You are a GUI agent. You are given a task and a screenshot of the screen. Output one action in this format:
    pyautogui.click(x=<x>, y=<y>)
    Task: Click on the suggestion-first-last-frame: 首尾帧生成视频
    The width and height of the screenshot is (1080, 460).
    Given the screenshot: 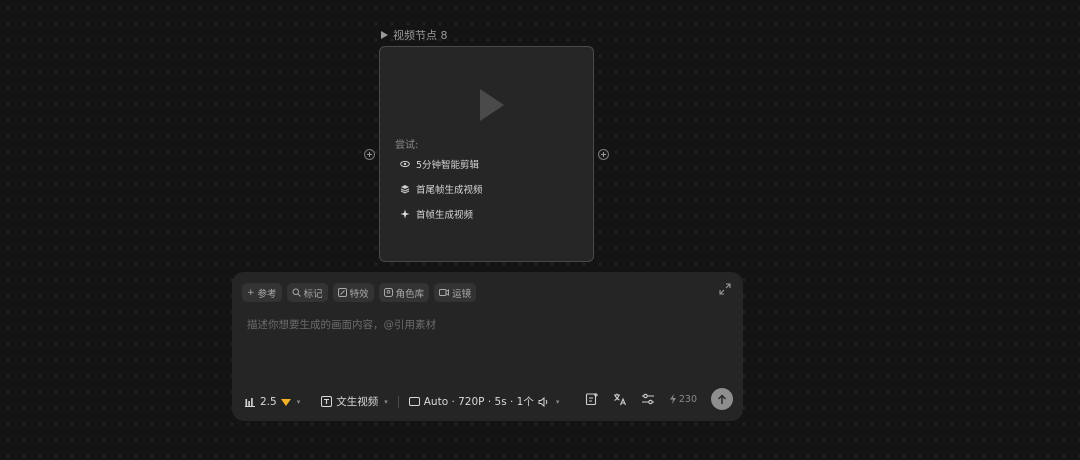 What is the action you would take?
    pyautogui.click(x=441, y=189)
    